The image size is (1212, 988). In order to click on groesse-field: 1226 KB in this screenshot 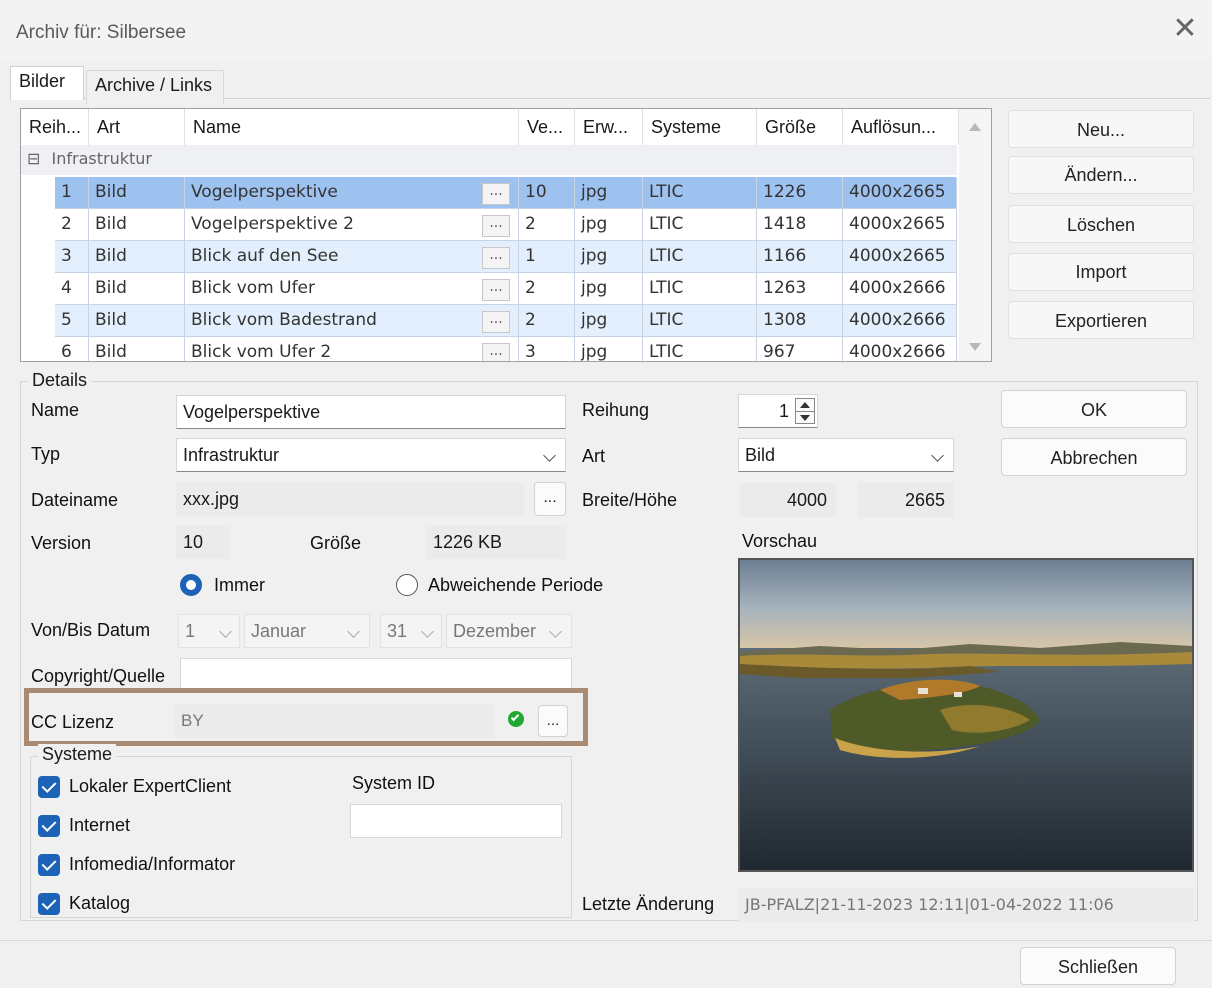, I will do `click(496, 542)`.